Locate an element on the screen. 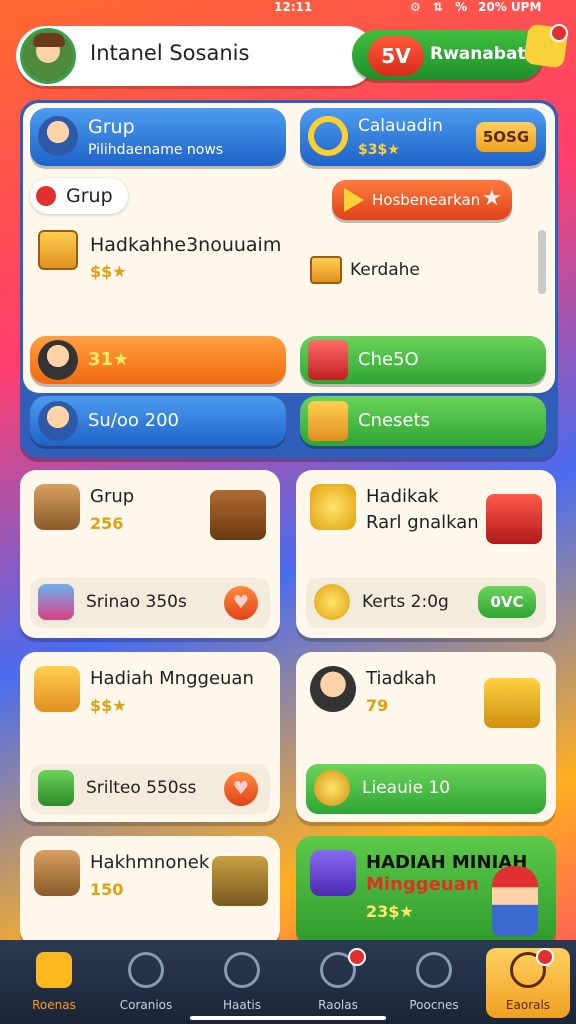 This screenshot has width=576, height=1024. card-footer-text: Lieauie 10 is located at coordinates (406, 788).